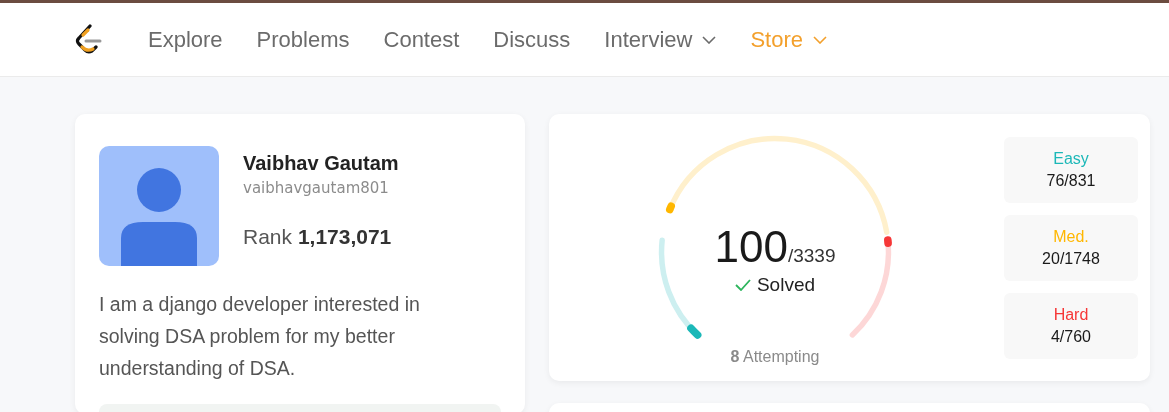 This screenshot has width=1169, height=412. I want to click on nav-link: Interview, so click(660, 39).